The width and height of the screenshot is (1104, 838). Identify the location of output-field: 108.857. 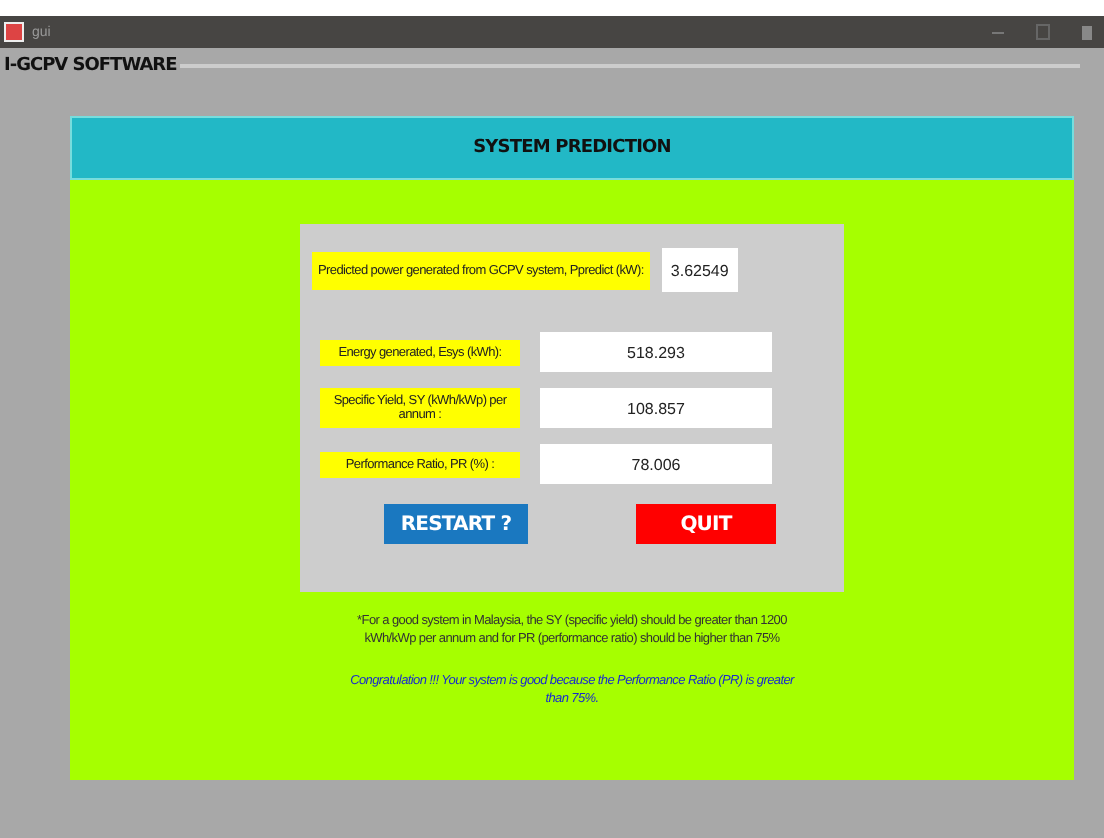
(656, 408).